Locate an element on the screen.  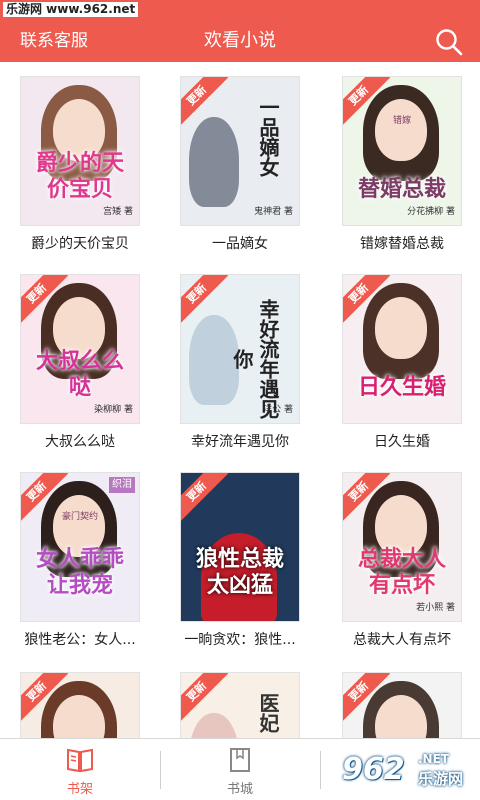
book-cover: 医妃 更新 is located at coordinates (240, 705).